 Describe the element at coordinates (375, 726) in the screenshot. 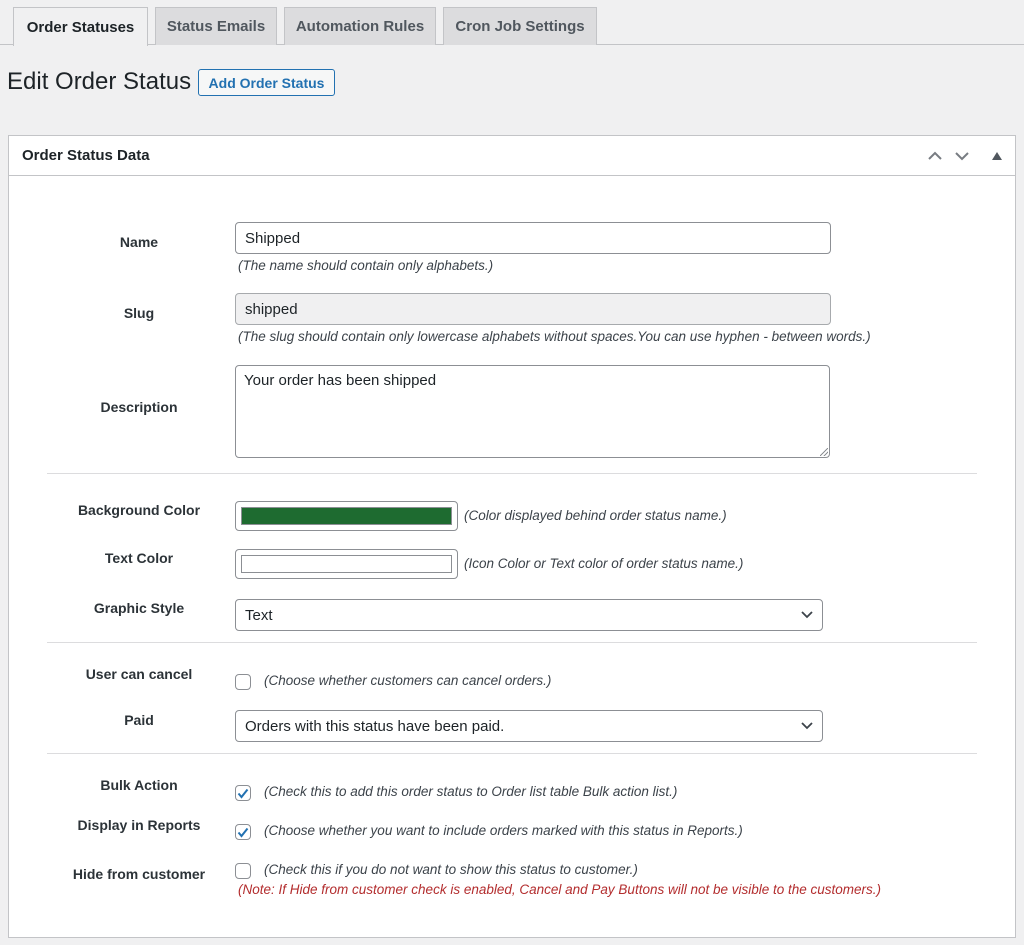

I see `paid-value: Orders with this status have been paid.` at that location.